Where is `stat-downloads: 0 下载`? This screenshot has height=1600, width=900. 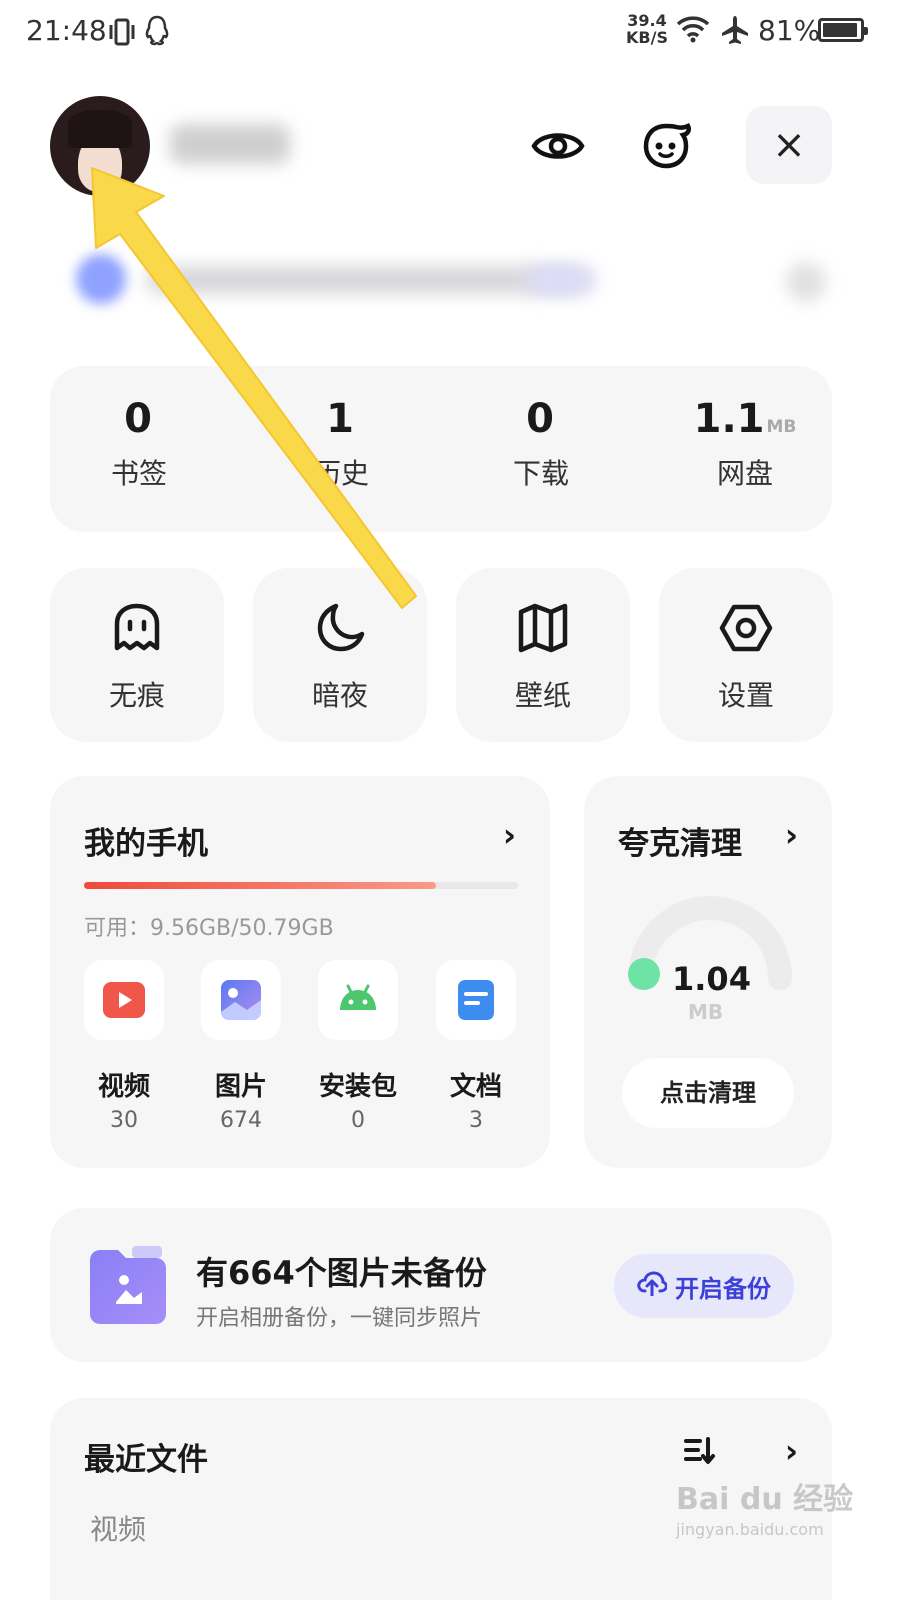 stat-downloads: 0 下载 is located at coordinates (541, 444).